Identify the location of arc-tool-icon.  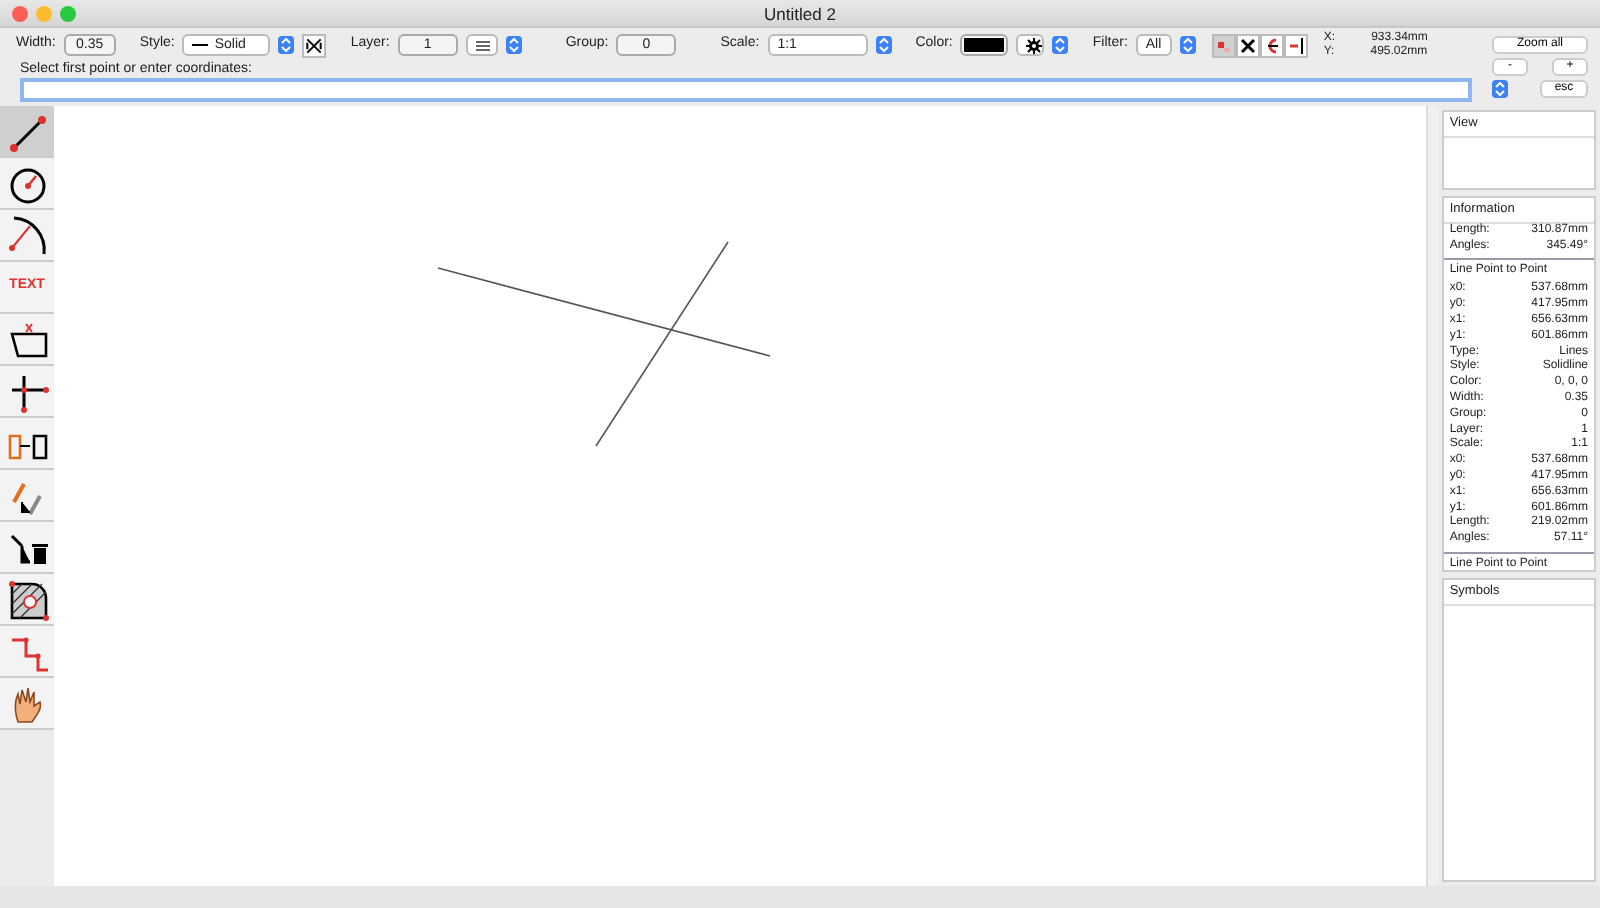
(27, 235).